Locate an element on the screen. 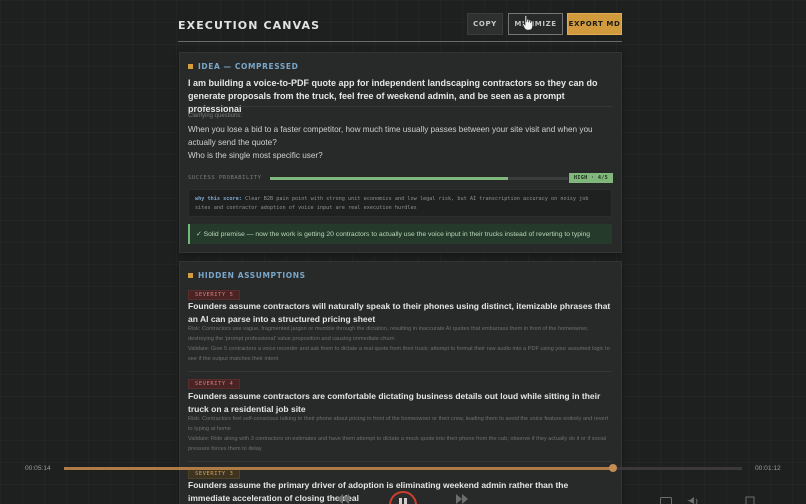 The height and width of the screenshot is (504, 806). fullscreen-icon is located at coordinates (750, 500).